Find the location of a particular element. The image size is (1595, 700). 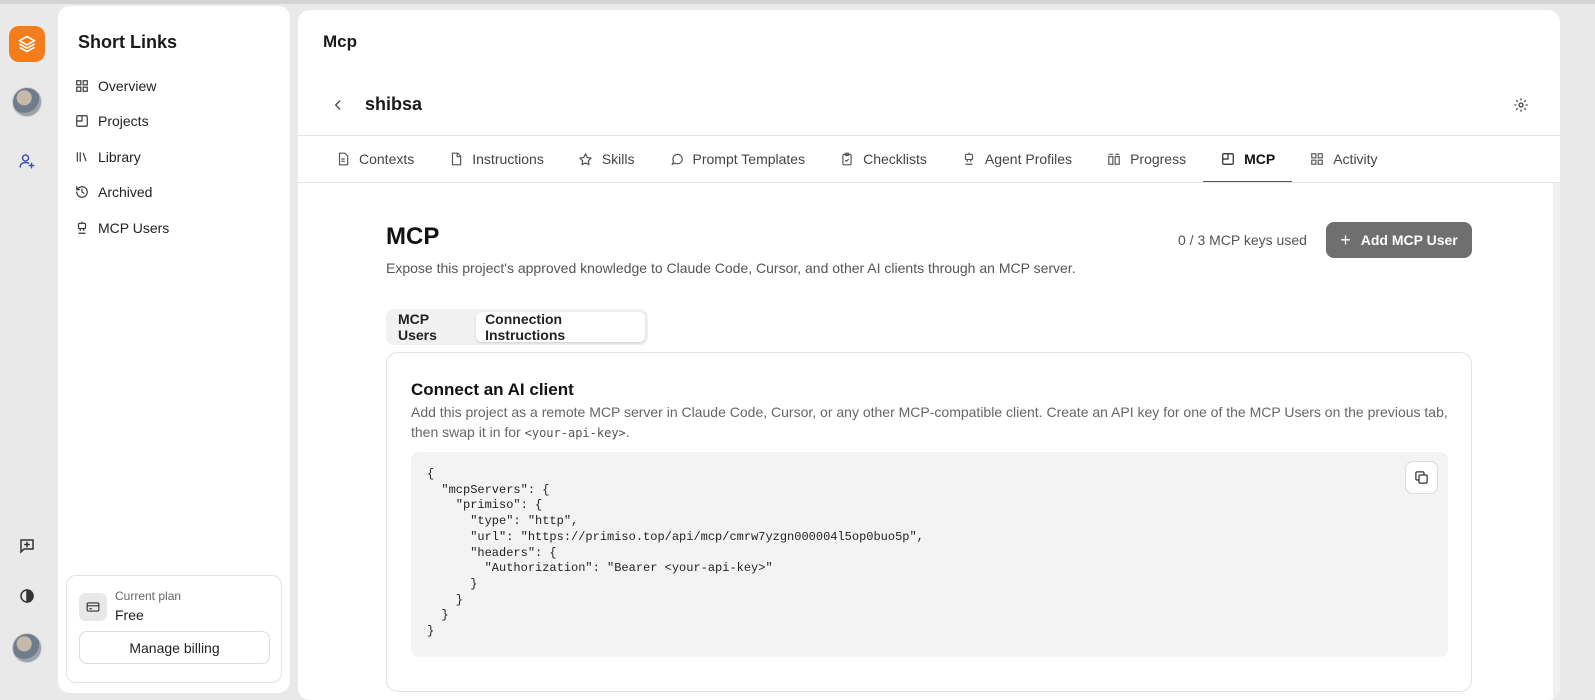

account-avatar is located at coordinates (27, 648).